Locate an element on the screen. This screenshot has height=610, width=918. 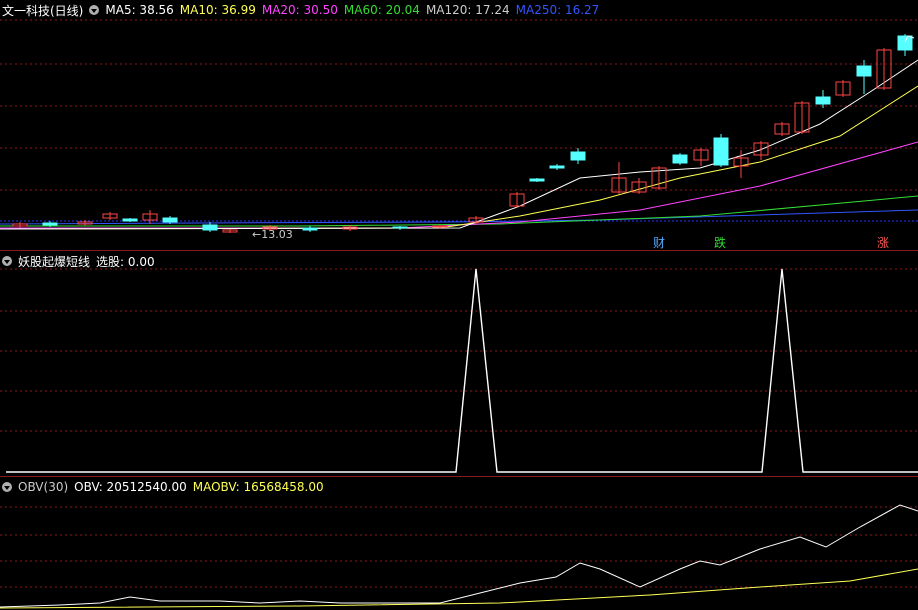
ma250-line is located at coordinates (459, 217).